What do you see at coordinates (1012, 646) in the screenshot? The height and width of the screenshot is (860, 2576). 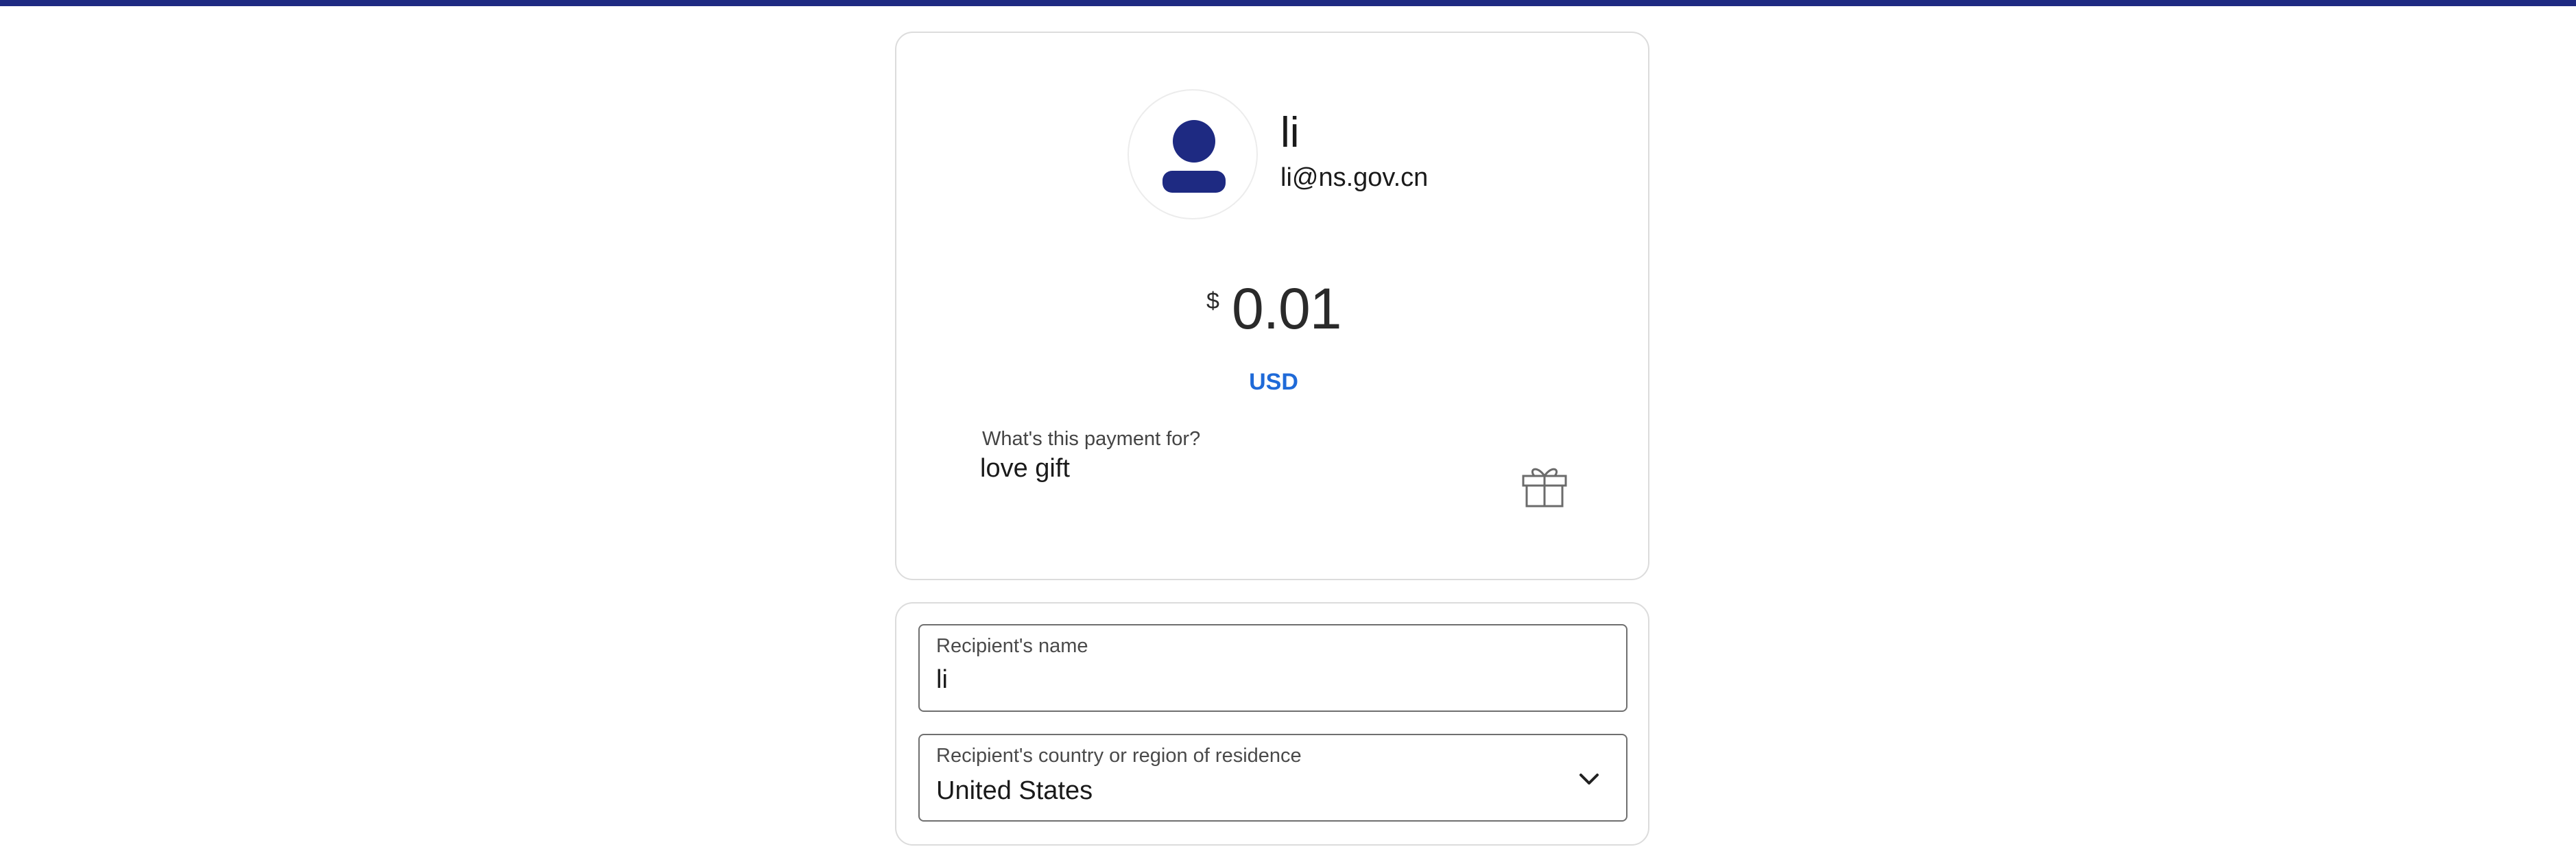 I see `recipient-name-label: Recipient's name` at bounding box center [1012, 646].